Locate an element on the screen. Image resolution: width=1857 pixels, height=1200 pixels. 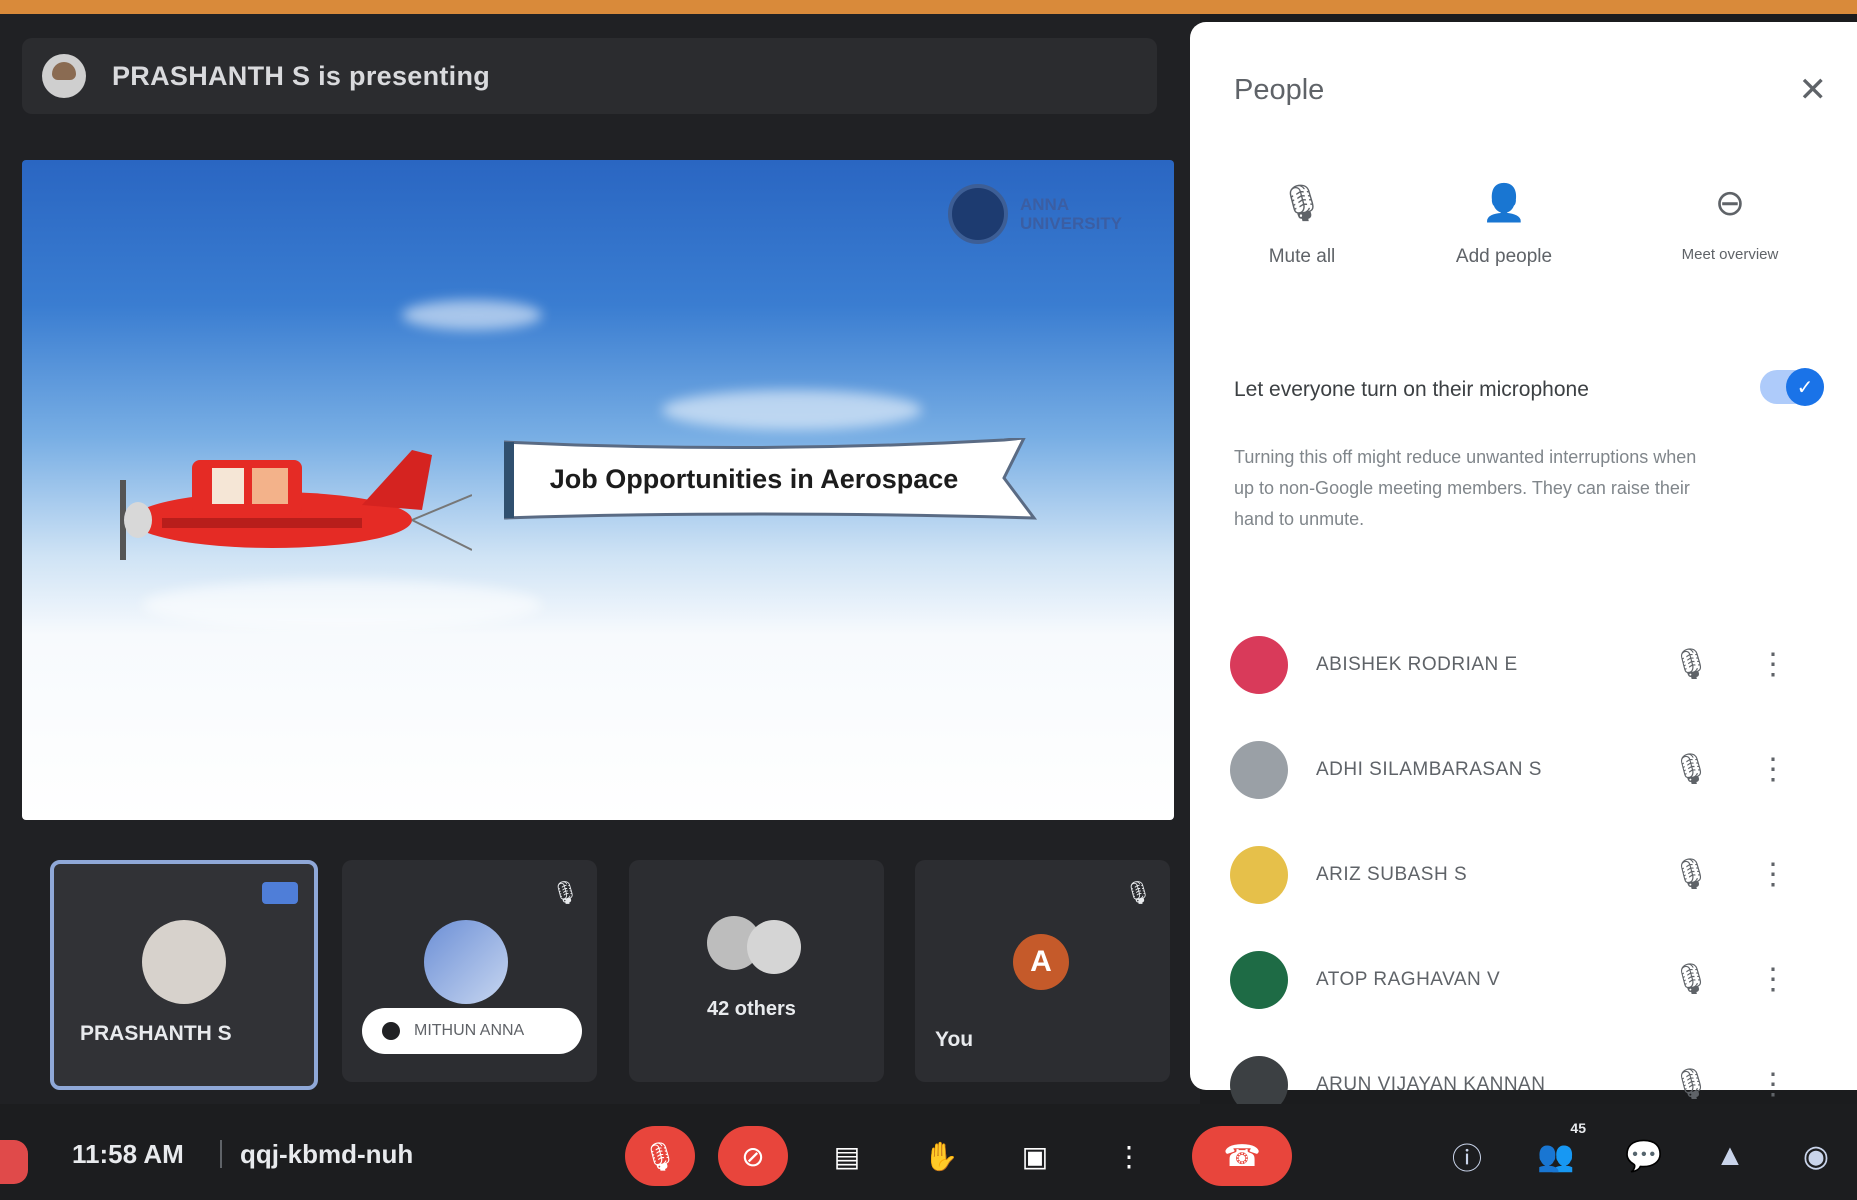
list-item: ABISHEK RODRIAN E 🎙 ⋮ is located at coordinates (1535, 664).